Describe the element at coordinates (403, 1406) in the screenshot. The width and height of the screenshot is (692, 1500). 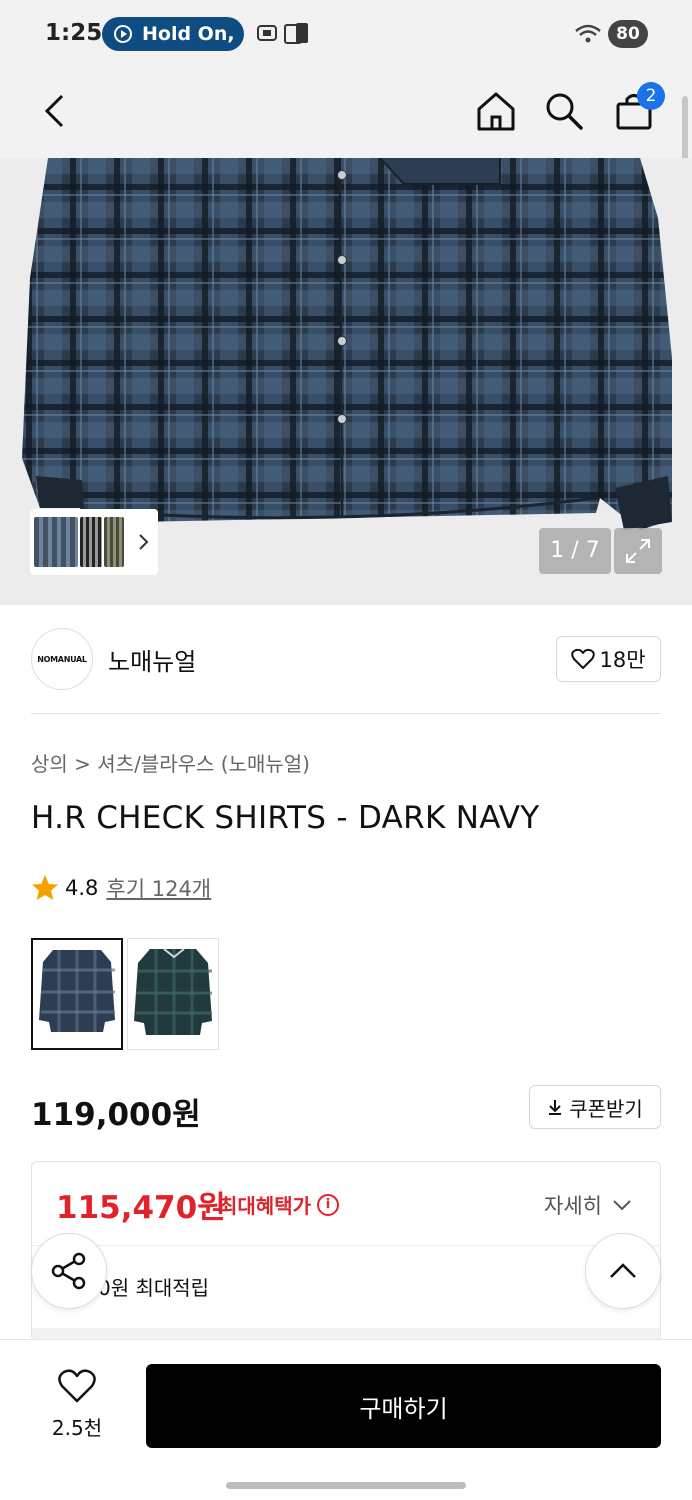
I see `buy-button: 구매하기` at that location.